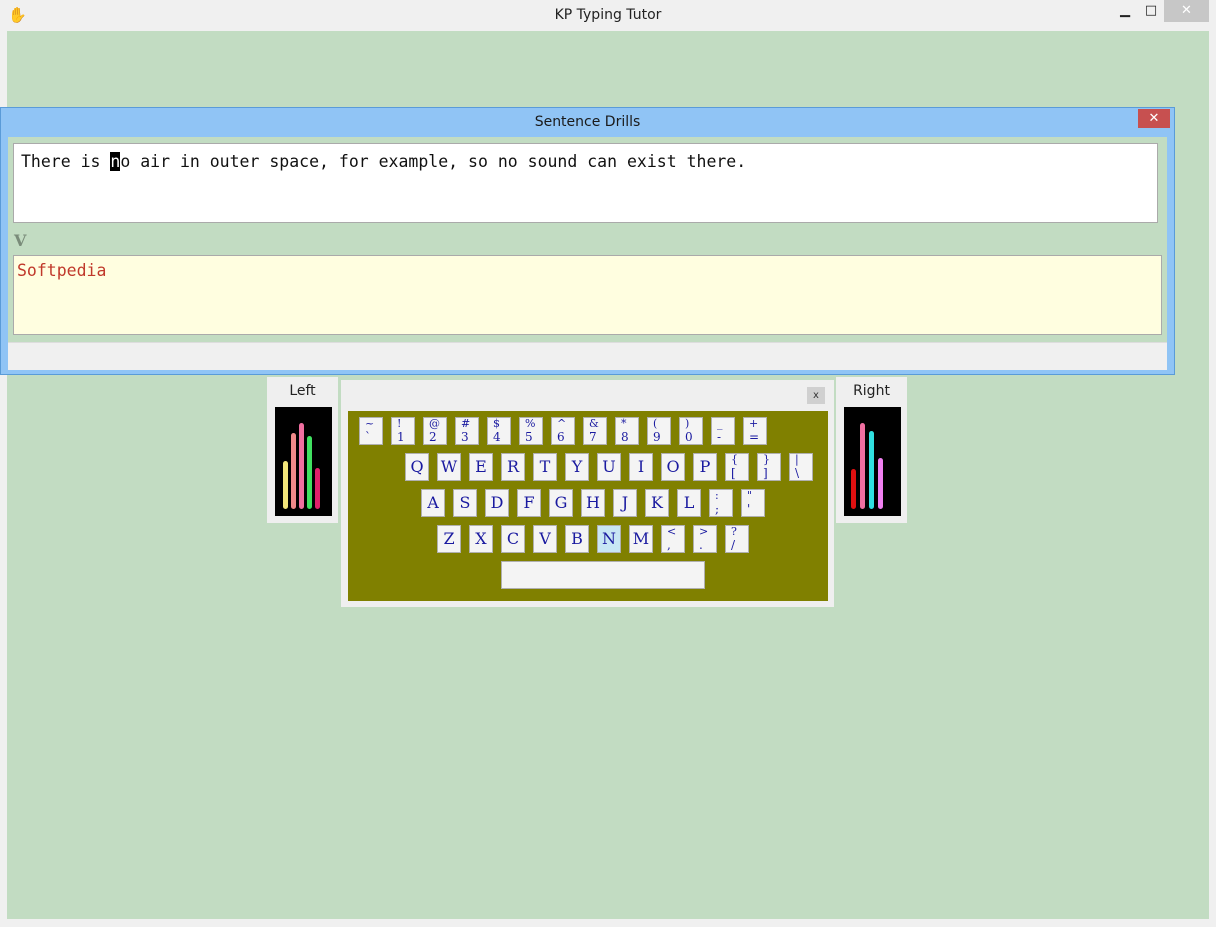 The height and width of the screenshot is (927, 1216). What do you see at coordinates (481, 467) in the screenshot?
I see `key-e: E` at bounding box center [481, 467].